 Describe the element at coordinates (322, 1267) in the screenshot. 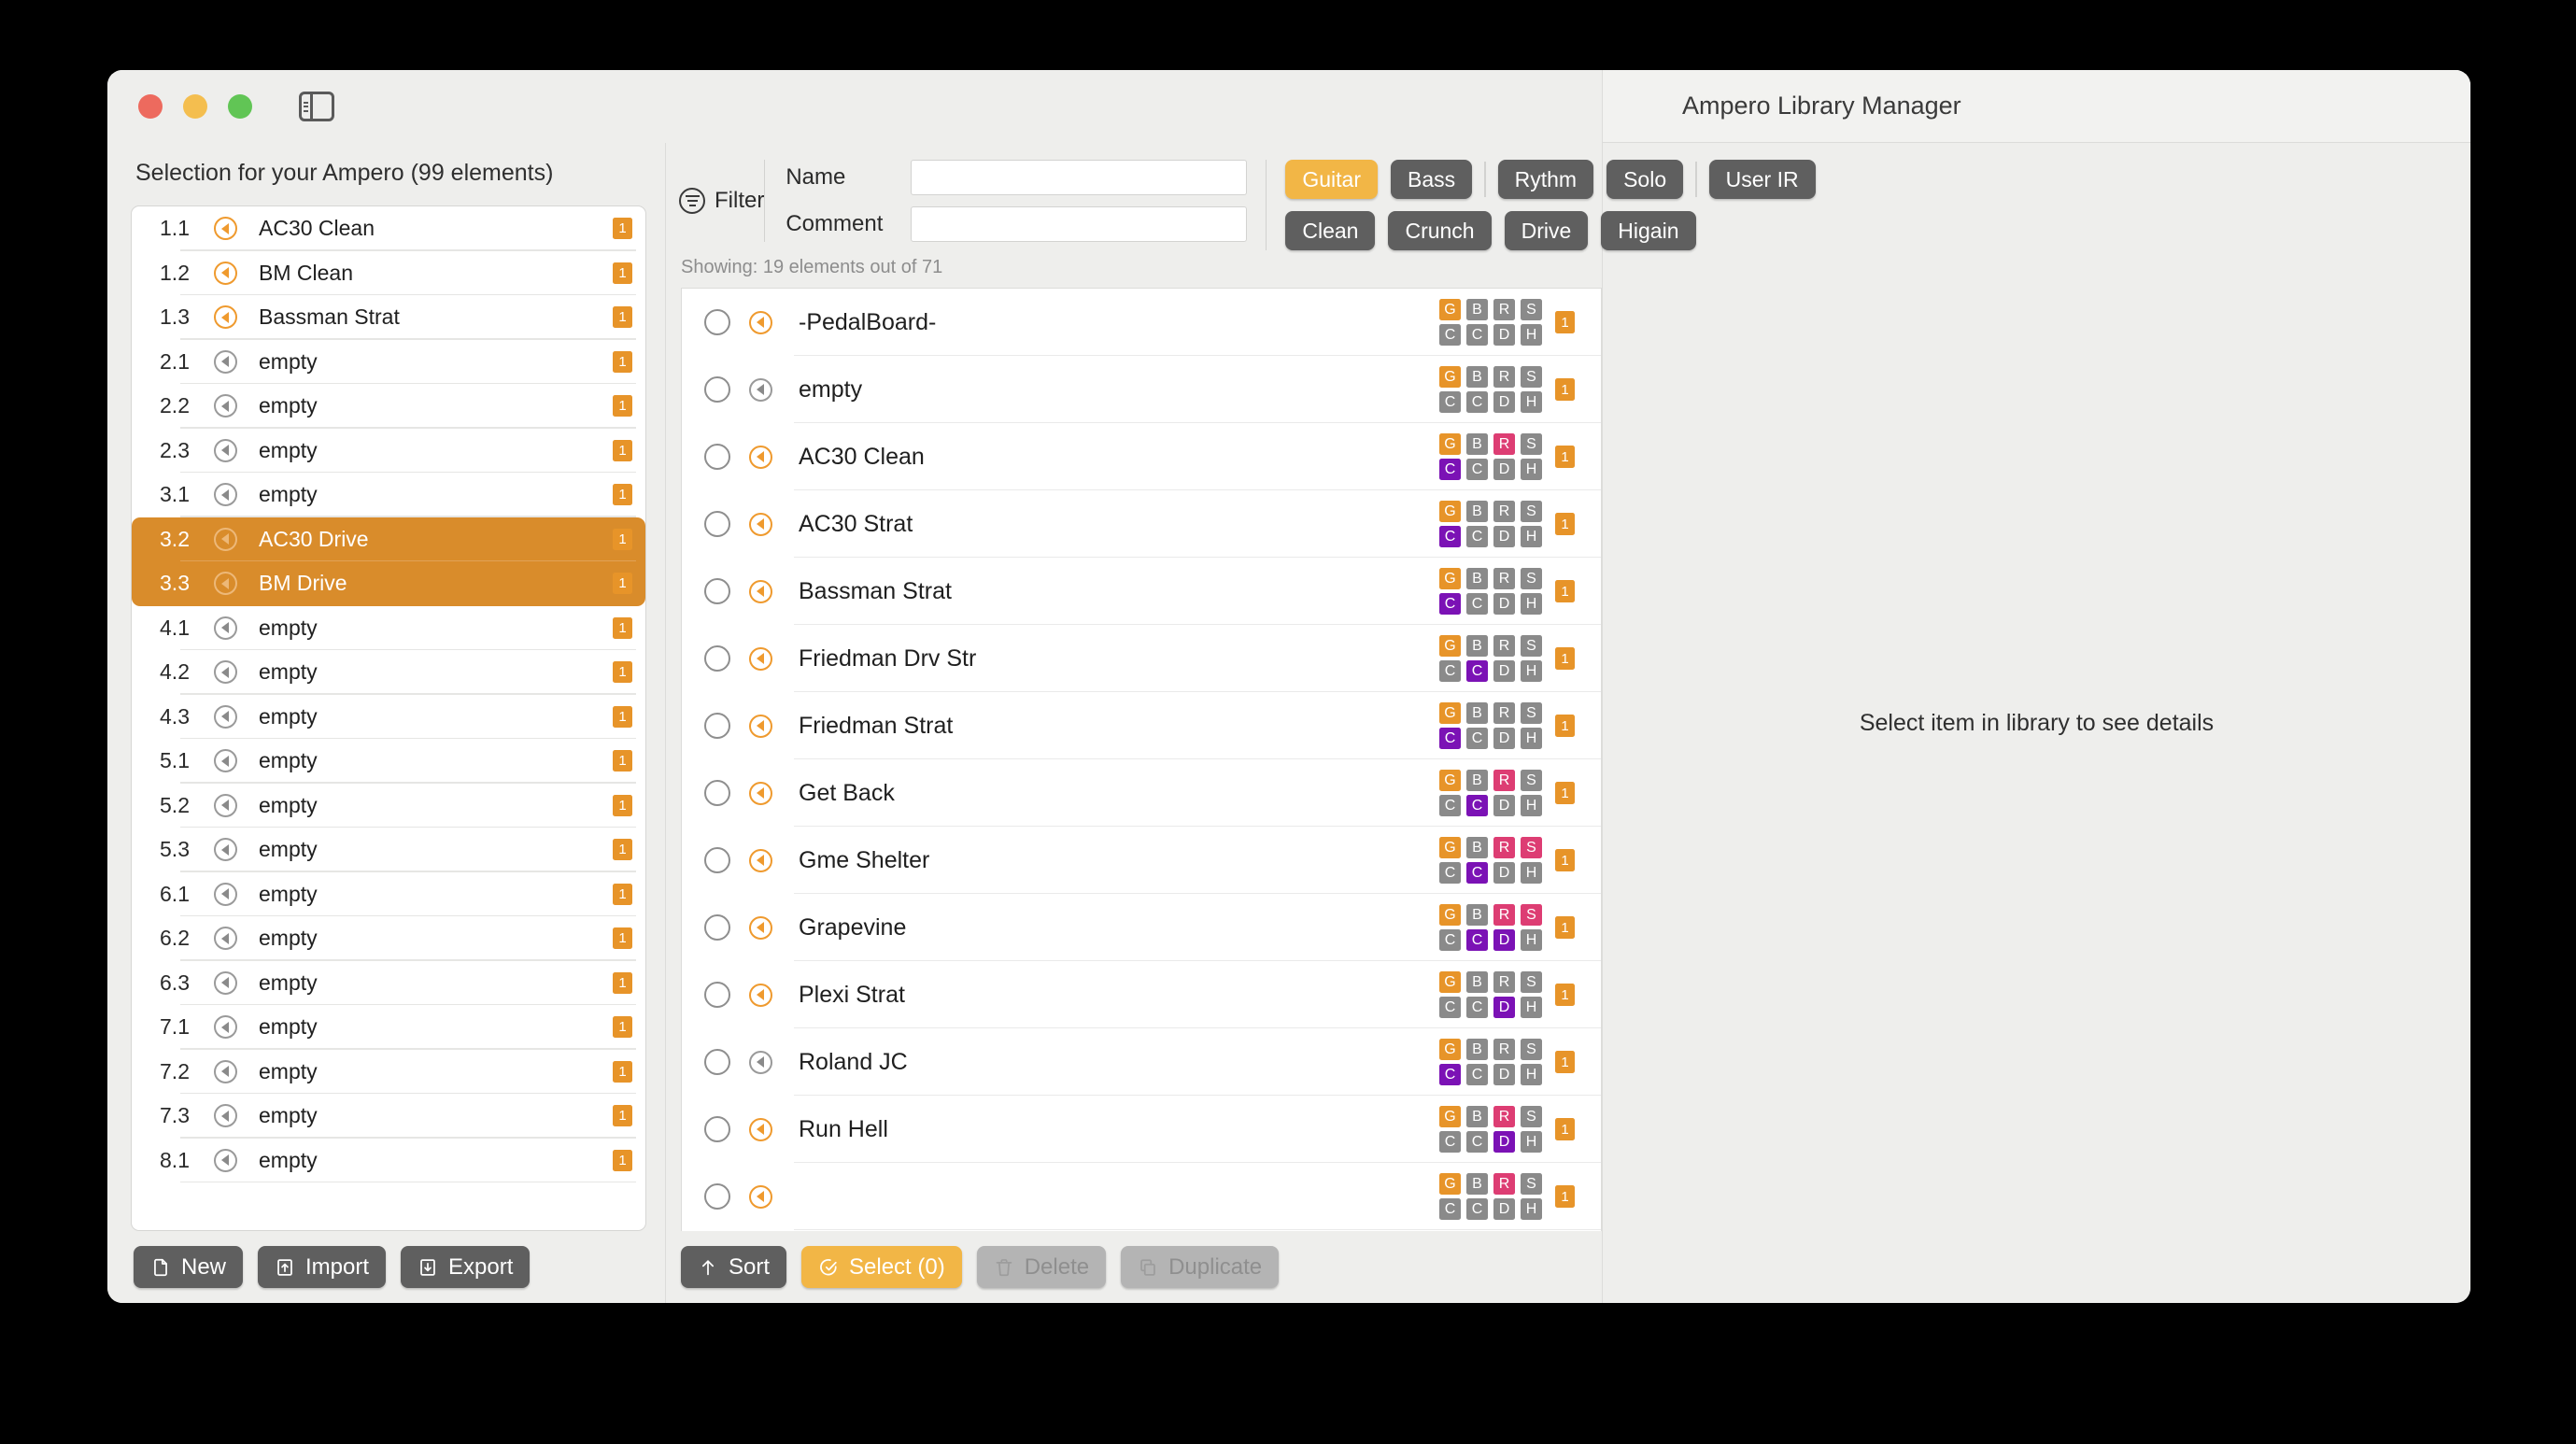

I see `import-button: Import` at that location.